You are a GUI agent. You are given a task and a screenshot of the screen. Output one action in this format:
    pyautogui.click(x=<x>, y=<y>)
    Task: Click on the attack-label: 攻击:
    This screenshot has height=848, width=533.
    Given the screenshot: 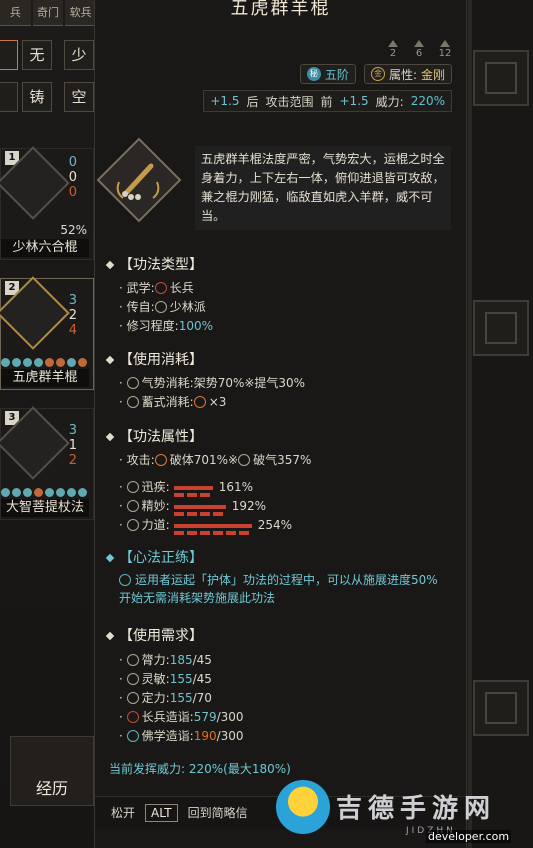 What is the action you would take?
    pyautogui.click(x=140, y=460)
    